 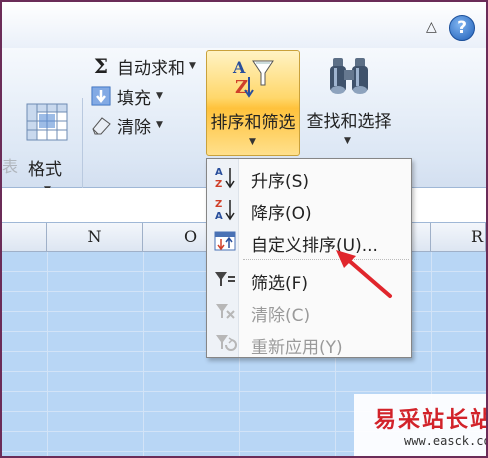 I want to click on watermark-title: 易采站长站, so click(x=431, y=420).